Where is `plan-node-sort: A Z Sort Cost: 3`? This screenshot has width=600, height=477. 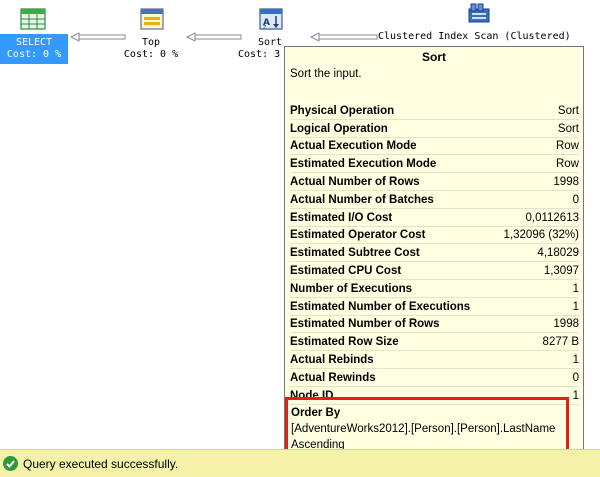 plan-node-sort: A Z Sort Cost: 3 is located at coordinates (263, 32).